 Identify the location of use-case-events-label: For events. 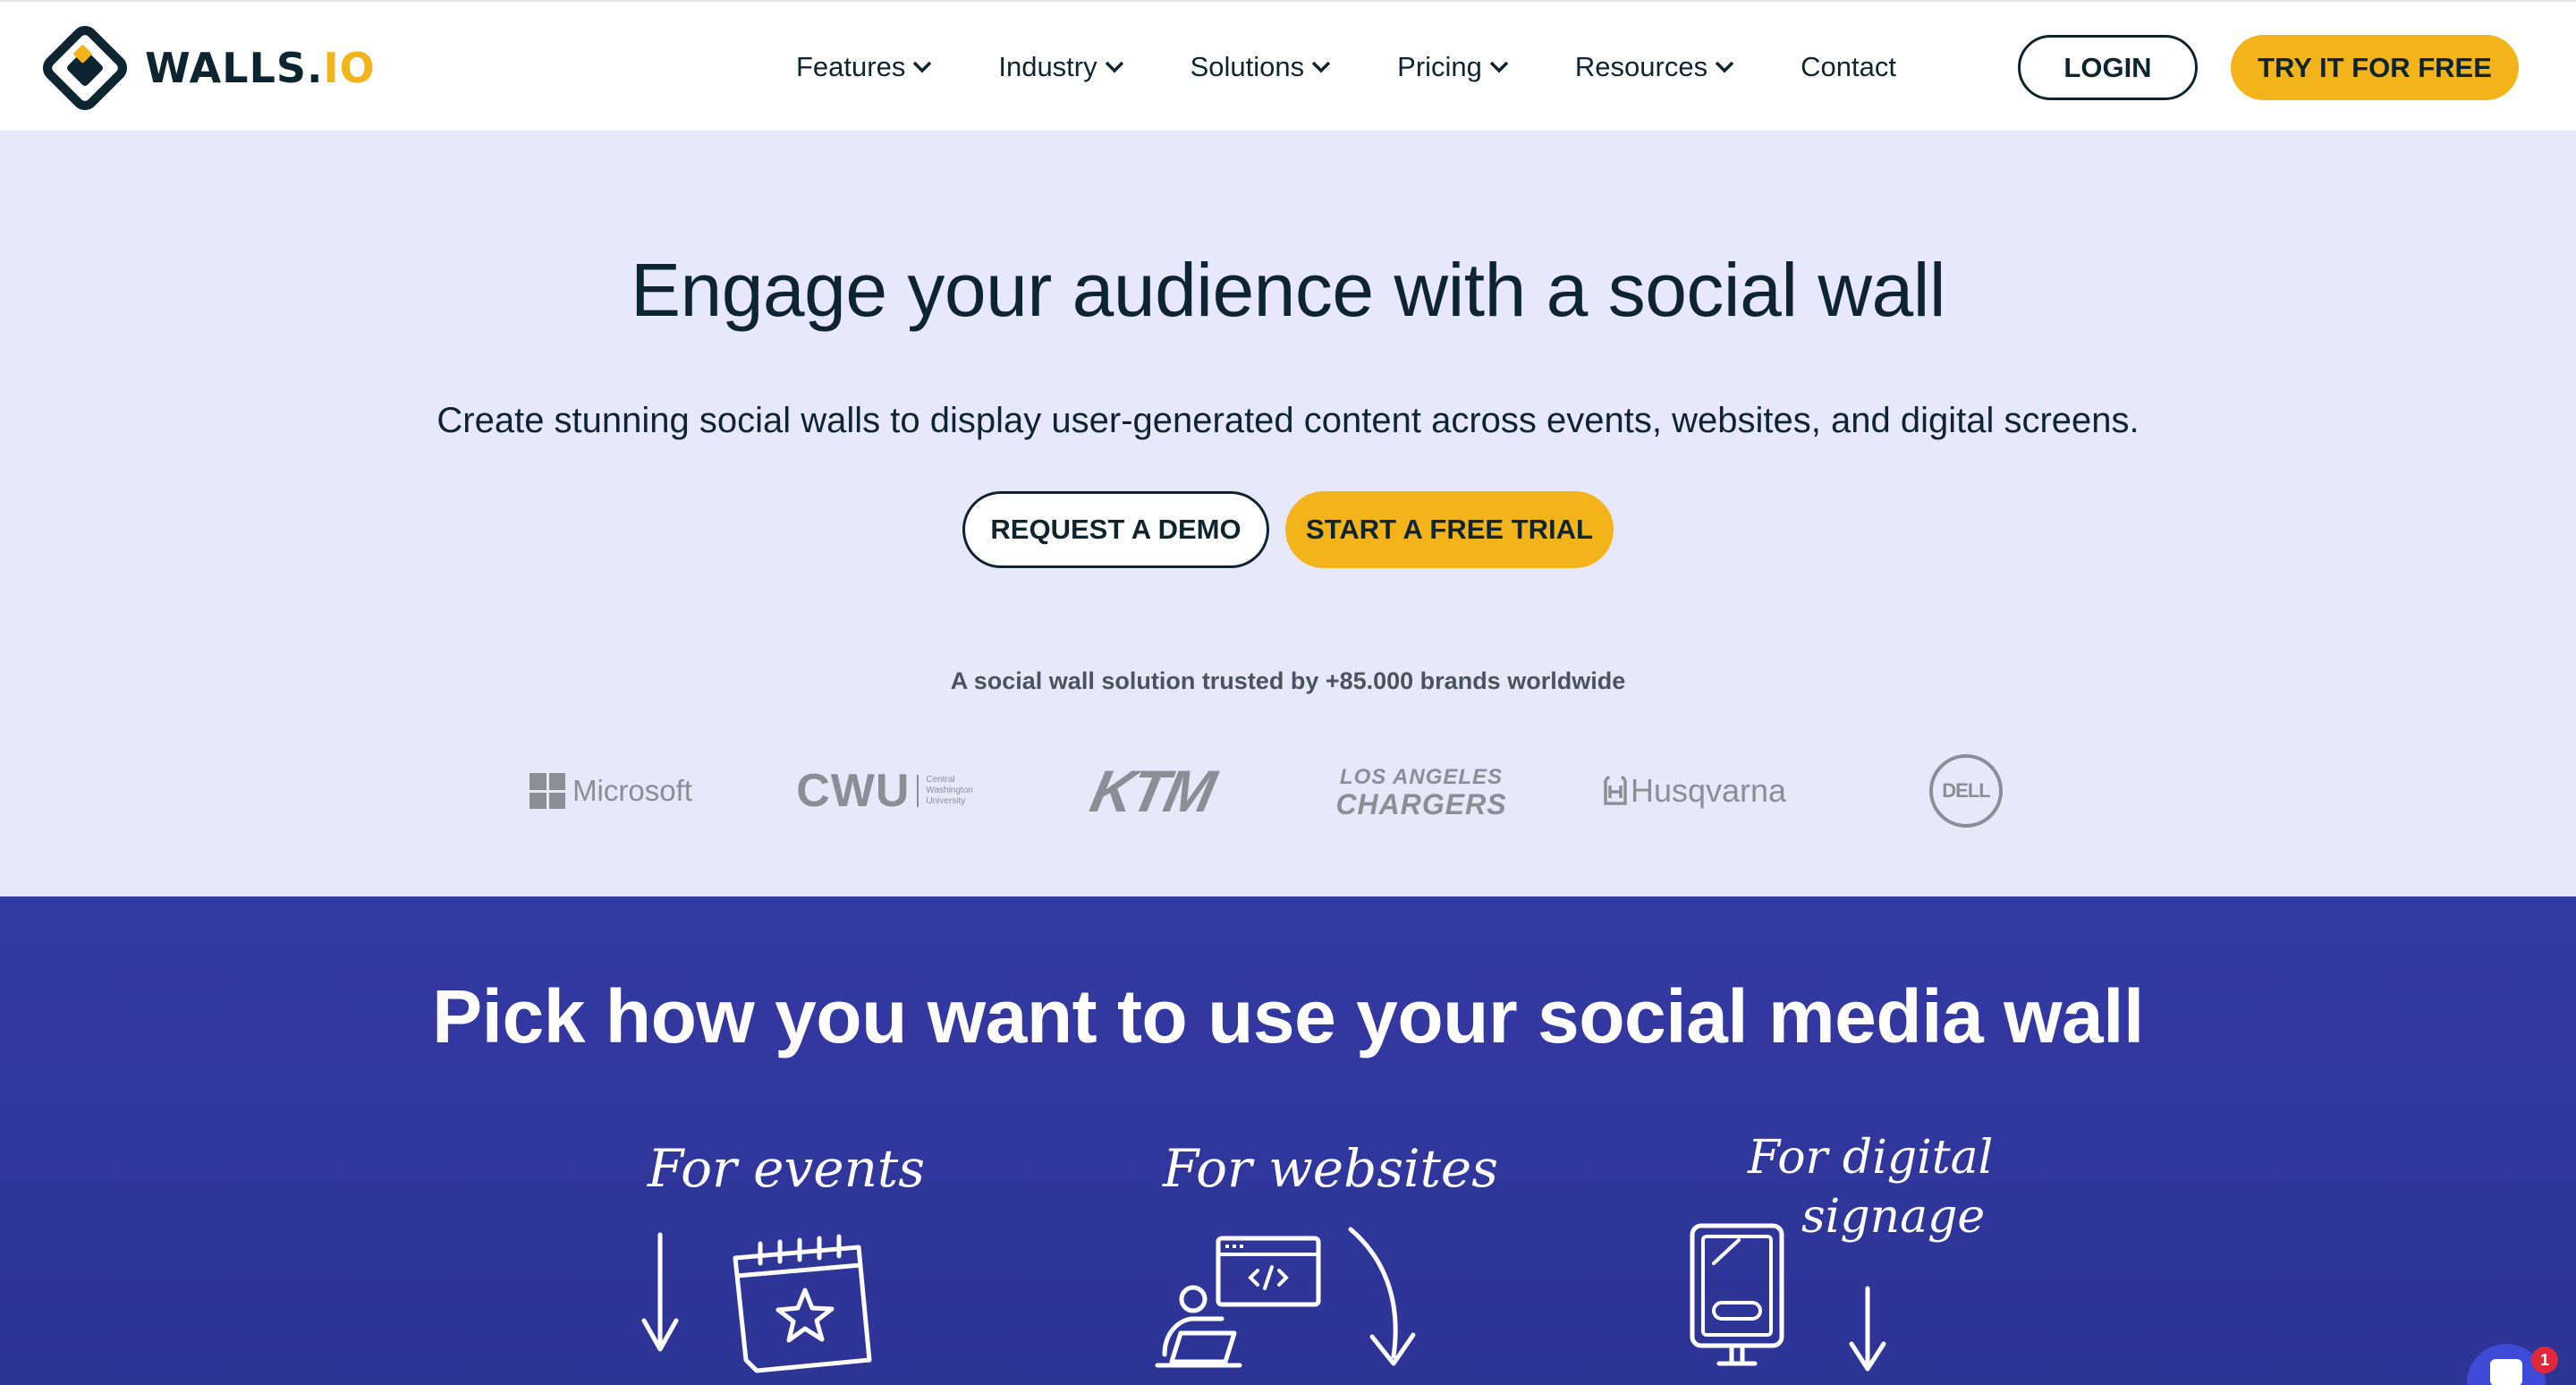
(786, 1168).